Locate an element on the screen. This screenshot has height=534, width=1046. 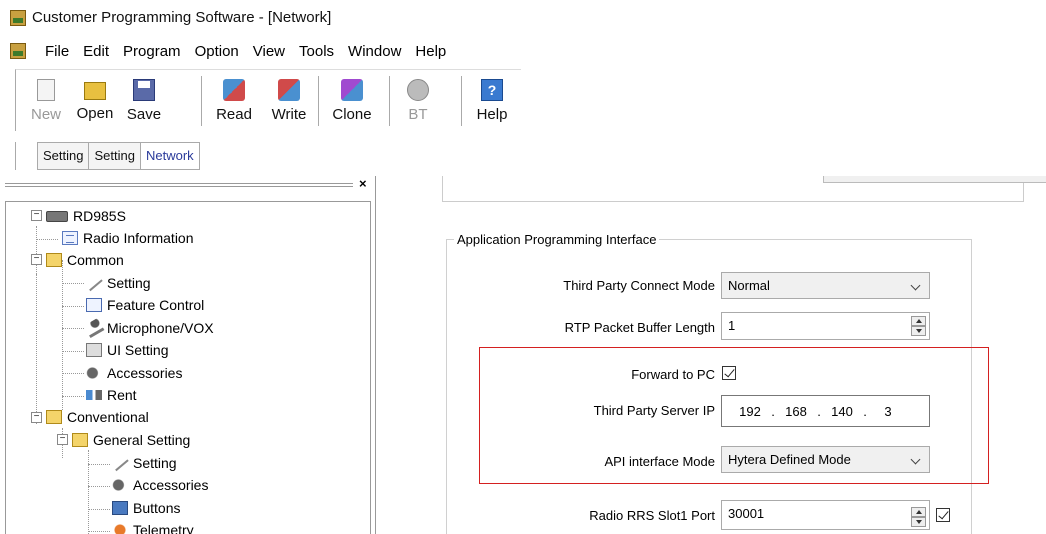
menu-help: Help is located at coordinates (430, 51).